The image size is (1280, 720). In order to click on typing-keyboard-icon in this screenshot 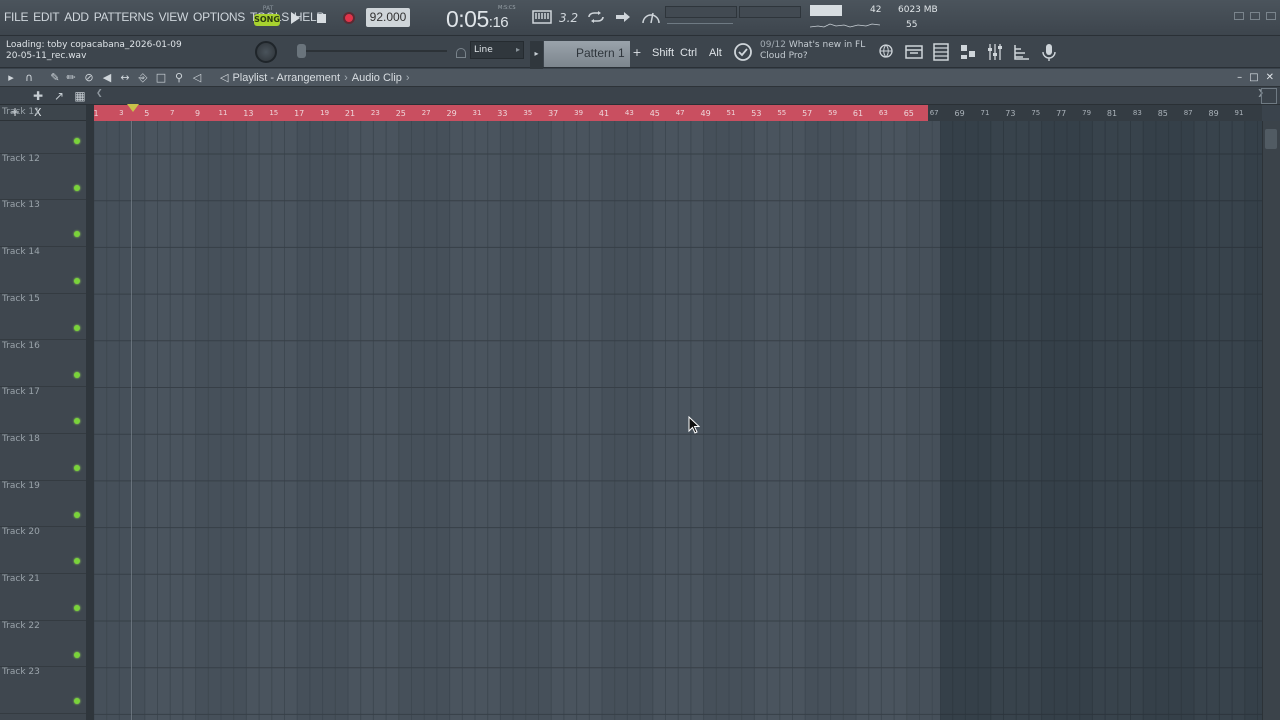, I will do `click(542, 17)`.